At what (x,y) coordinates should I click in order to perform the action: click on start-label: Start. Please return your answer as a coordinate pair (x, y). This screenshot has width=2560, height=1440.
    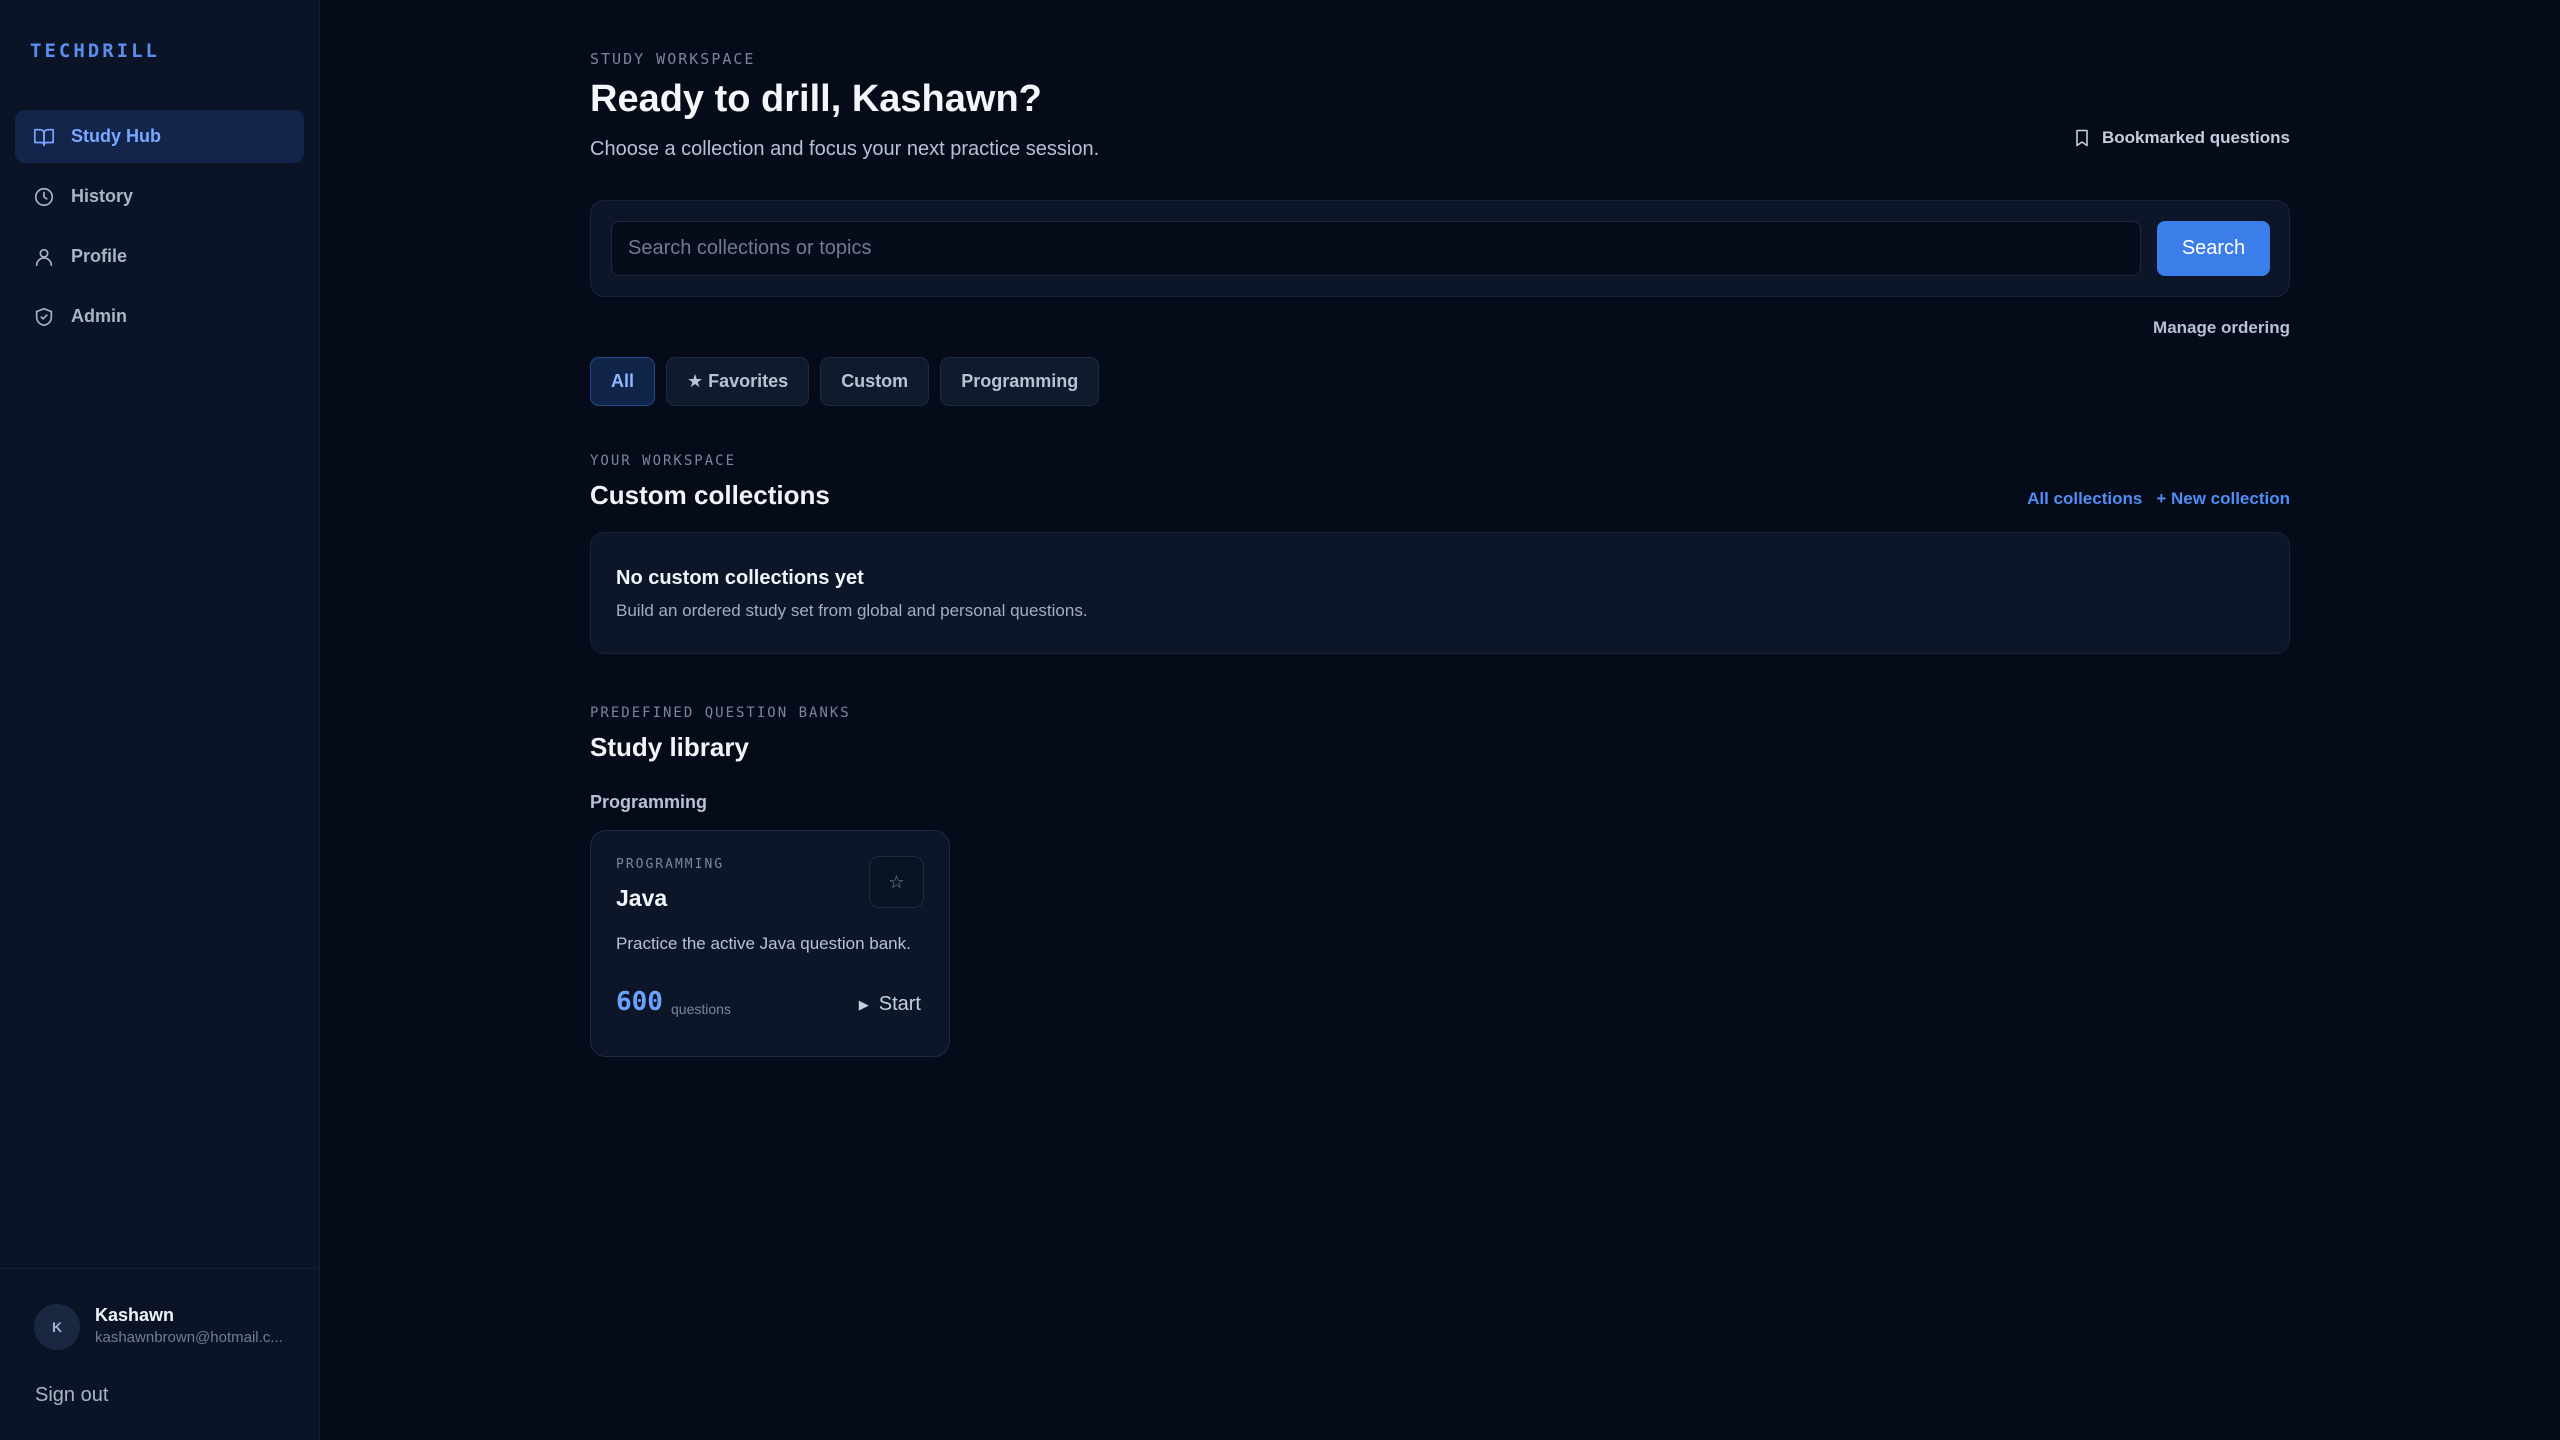
    Looking at the image, I should click on (899, 1004).